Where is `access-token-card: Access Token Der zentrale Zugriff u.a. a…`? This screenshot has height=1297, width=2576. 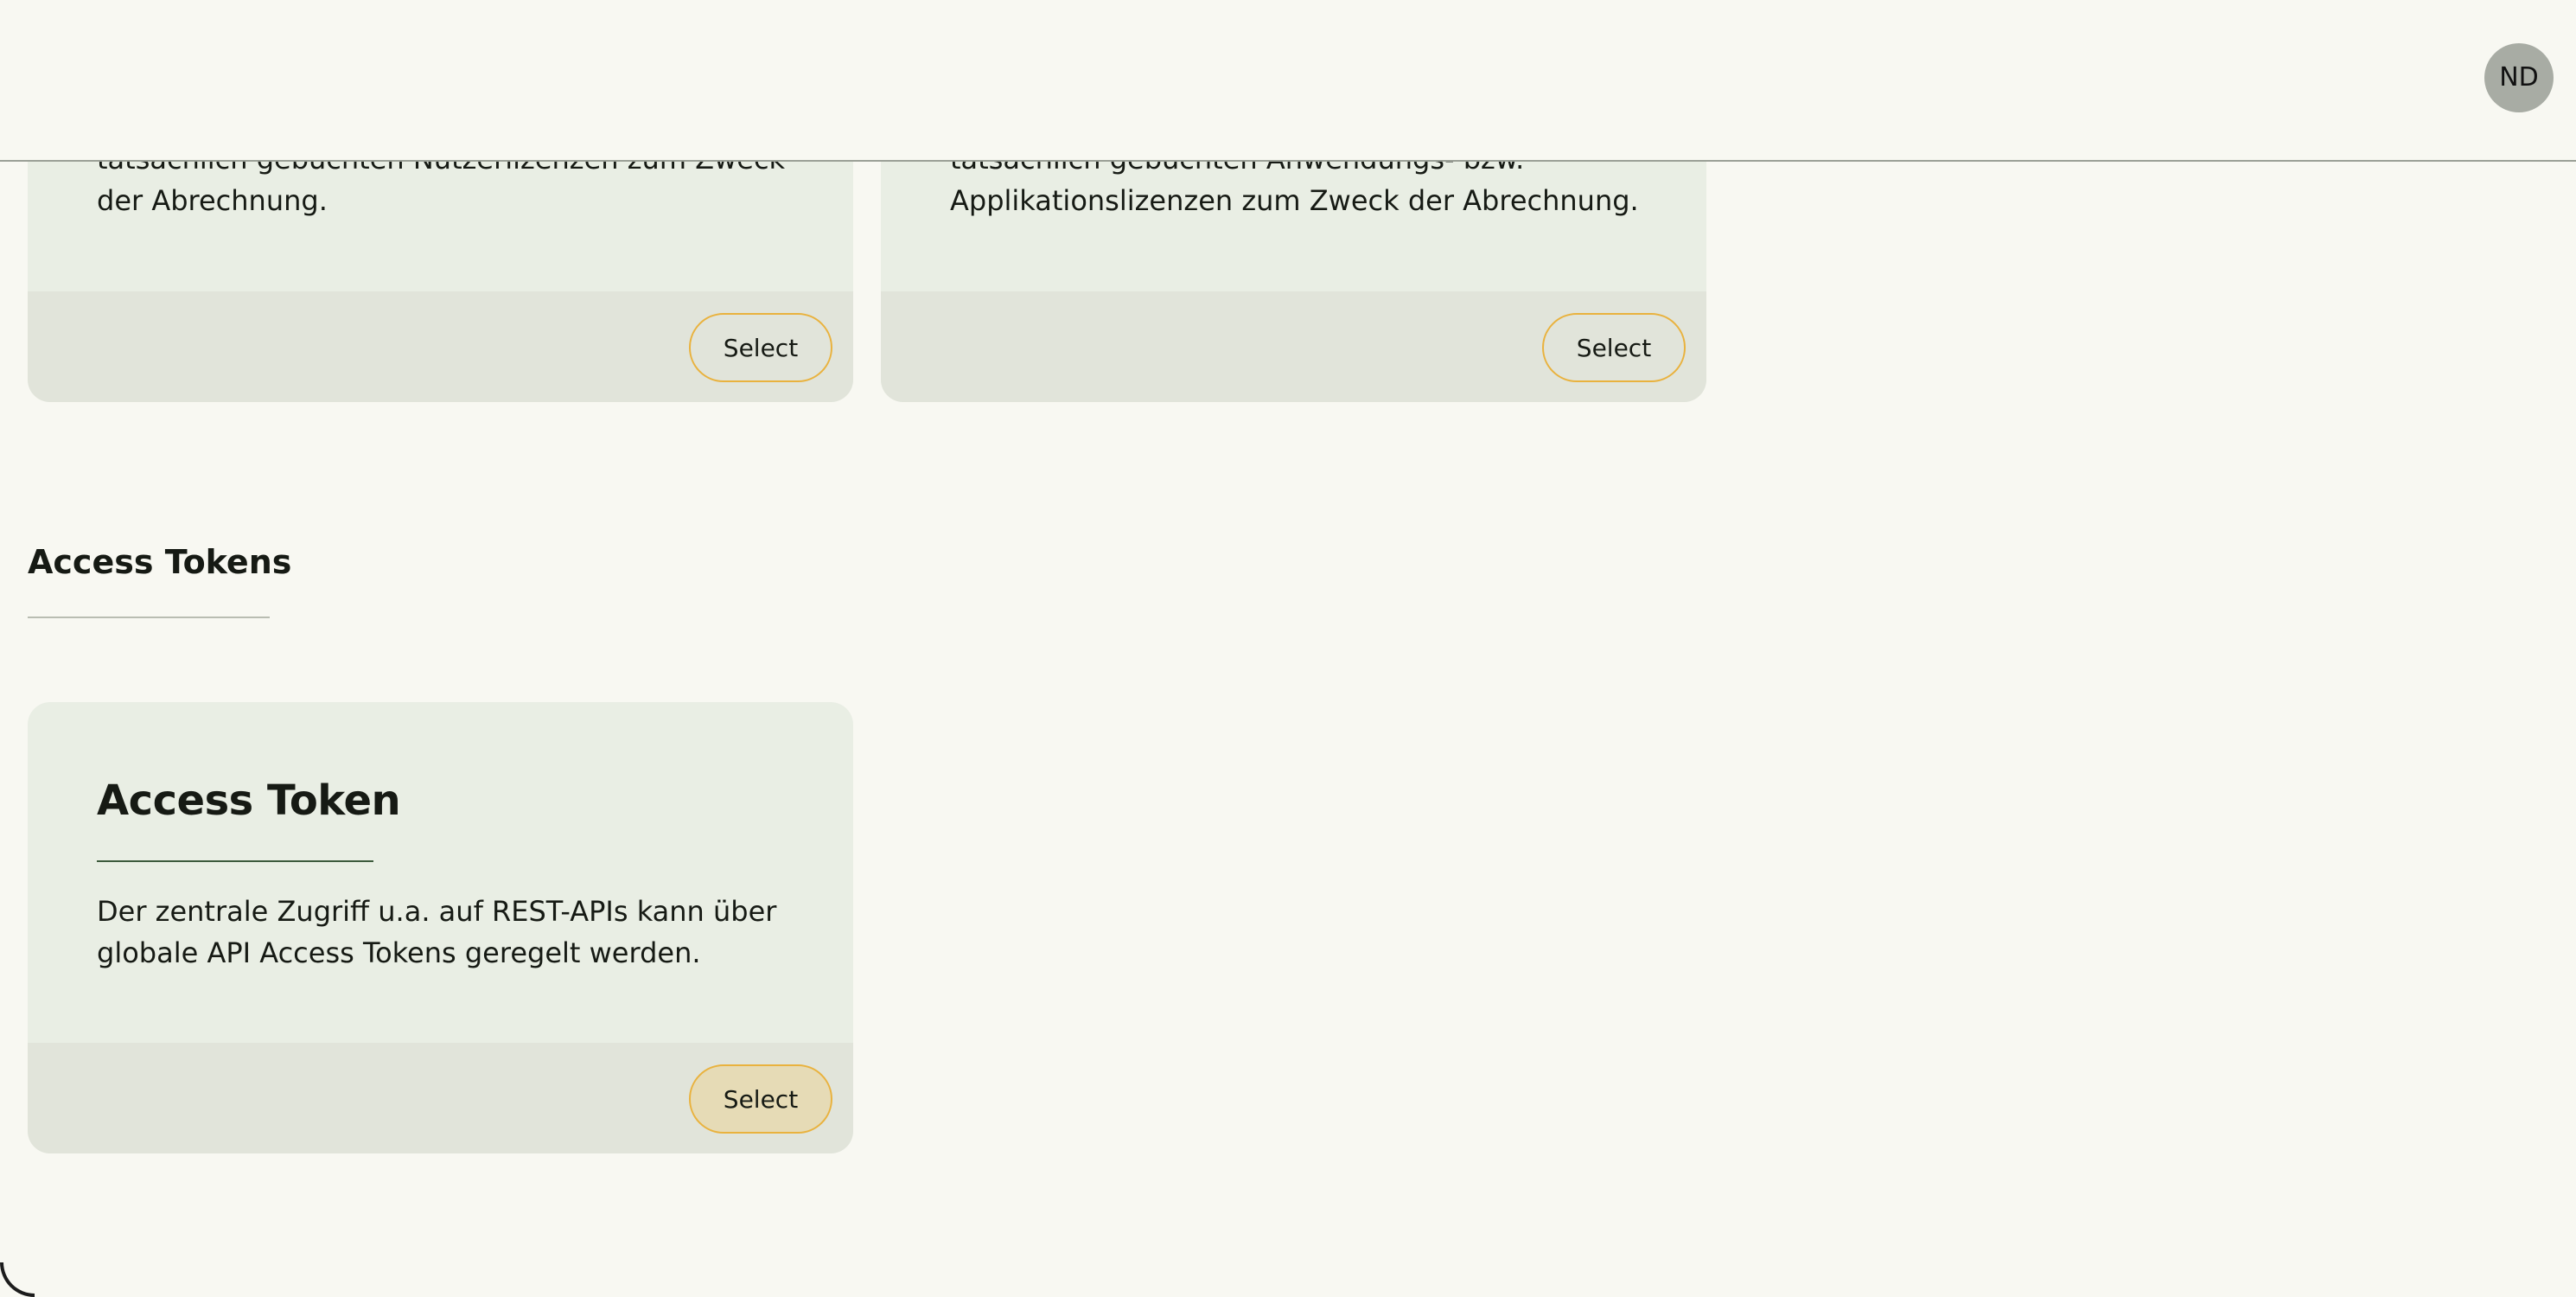
access-token-card: Access Token Der zentrale Zugriff u.a. a… is located at coordinates (440, 928).